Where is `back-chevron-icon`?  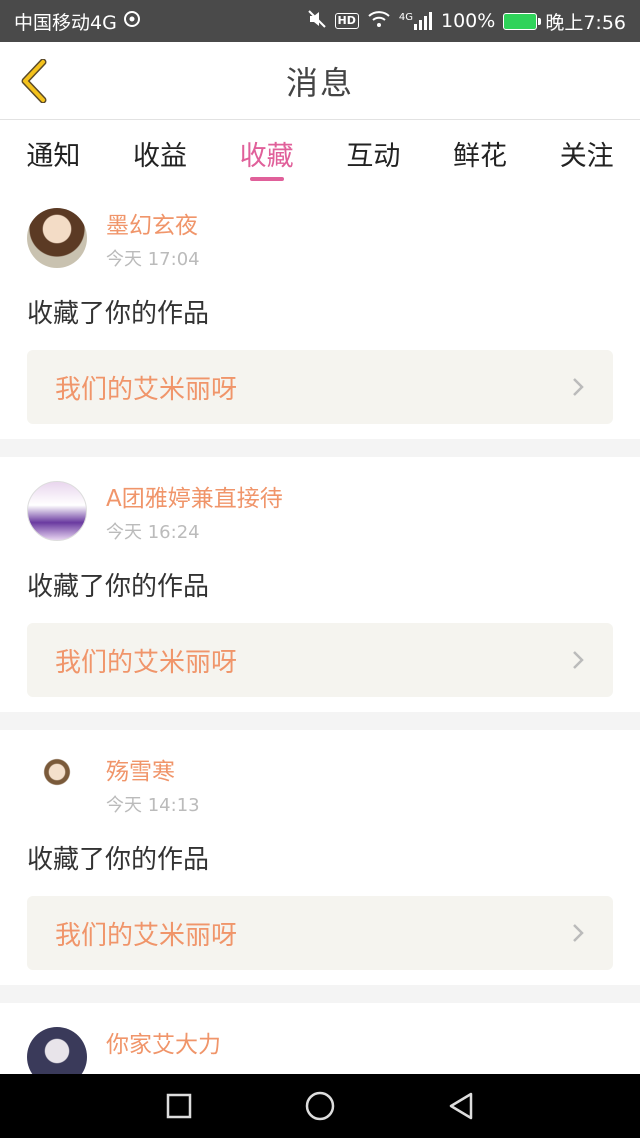
back-chevron-icon is located at coordinates (34, 81).